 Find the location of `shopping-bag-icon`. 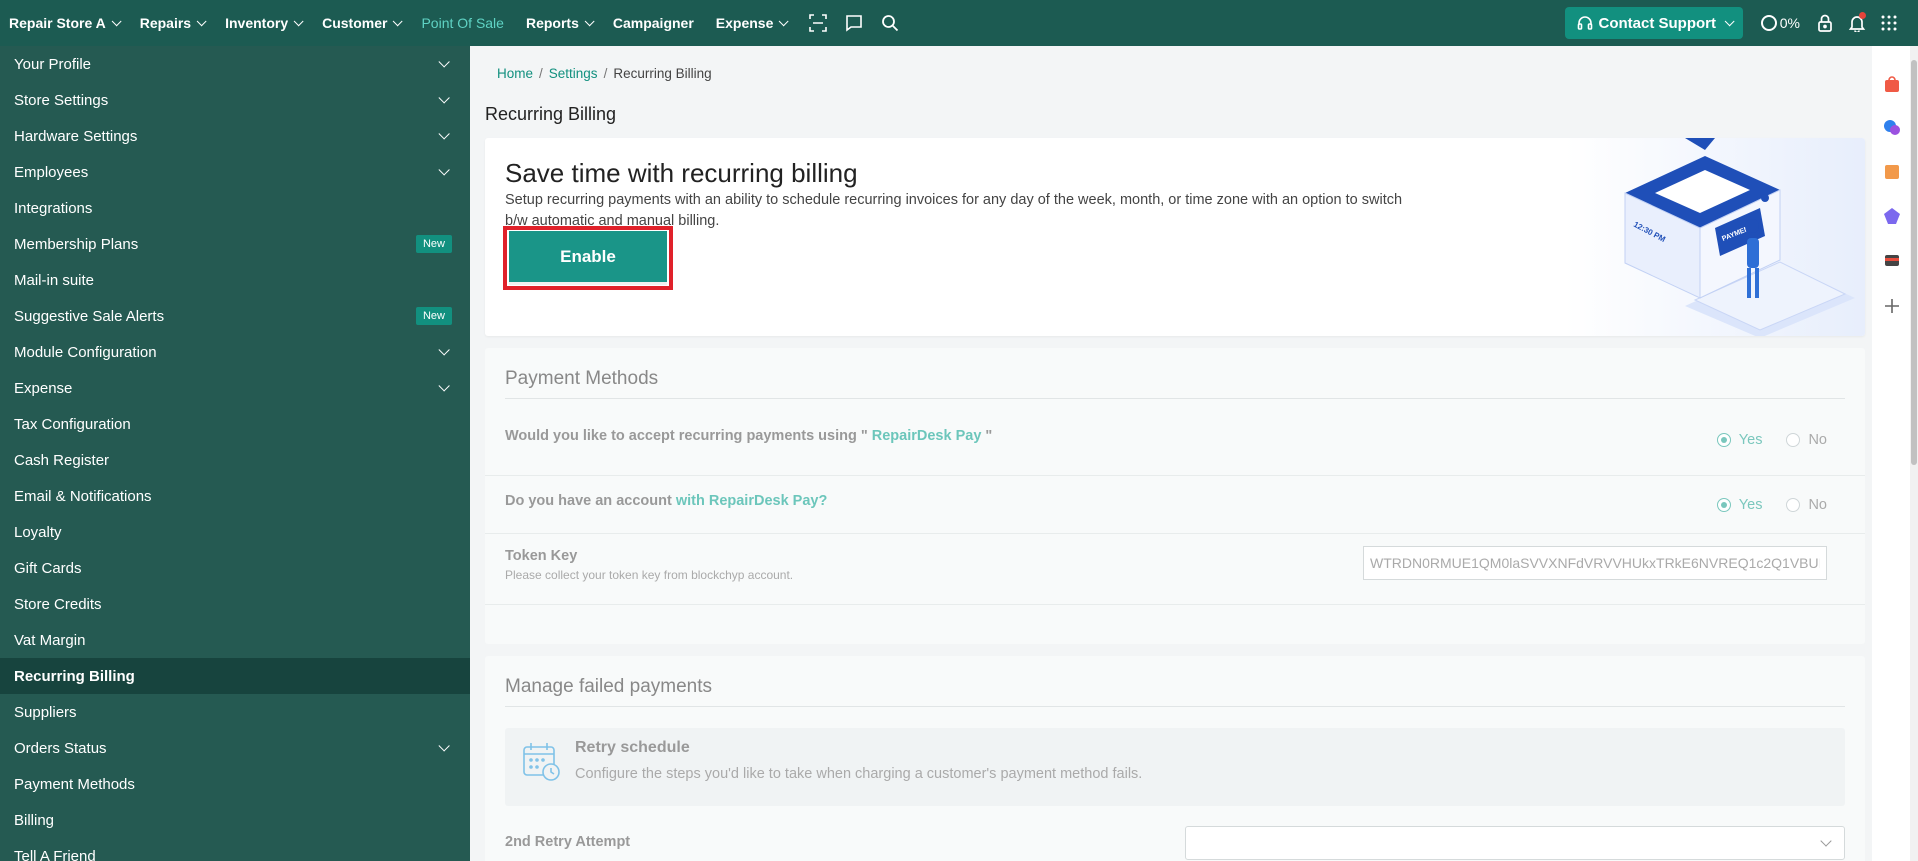

shopping-bag-icon is located at coordinates (1892, 84).